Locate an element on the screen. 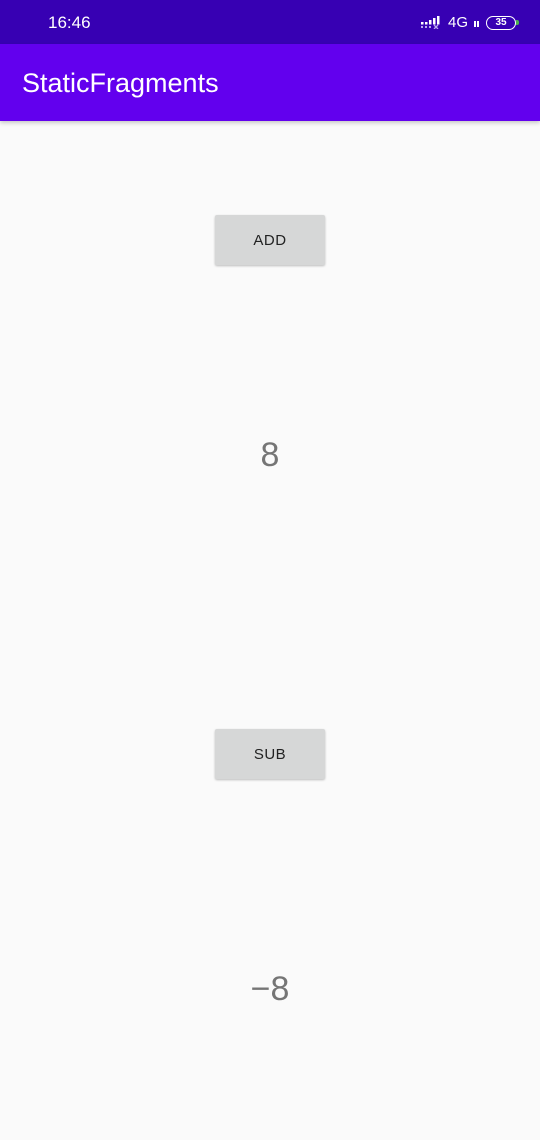  sub-button: SUB is located at coordinates (270, 754).